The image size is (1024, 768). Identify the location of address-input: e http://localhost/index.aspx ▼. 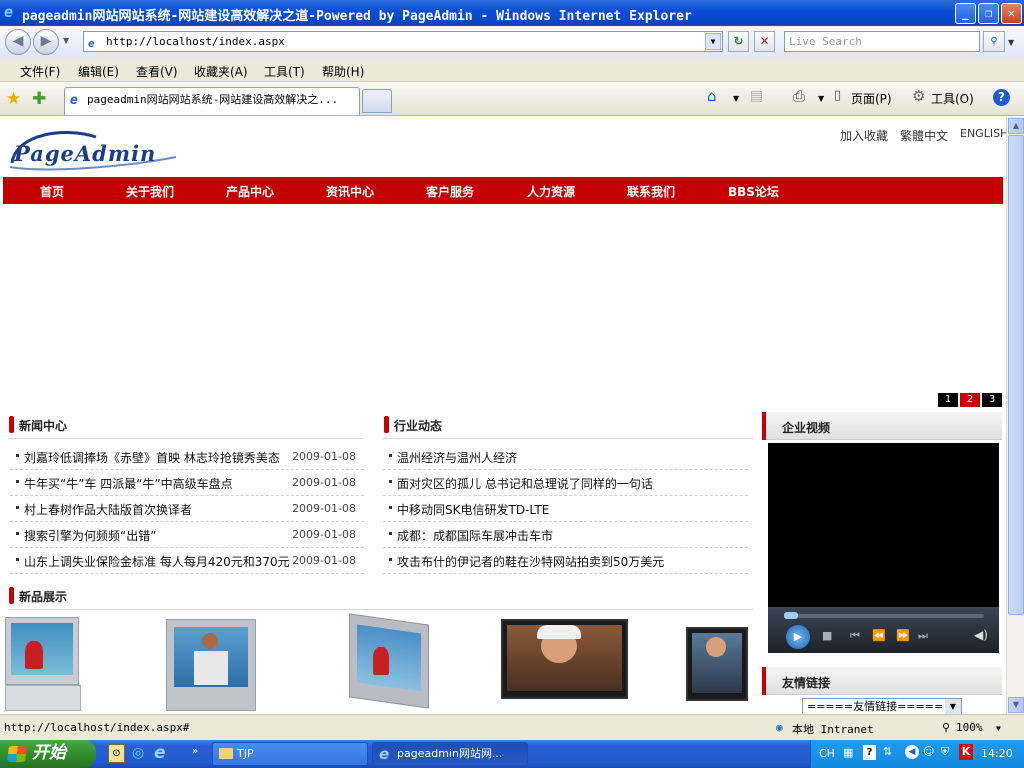
(403, 41).